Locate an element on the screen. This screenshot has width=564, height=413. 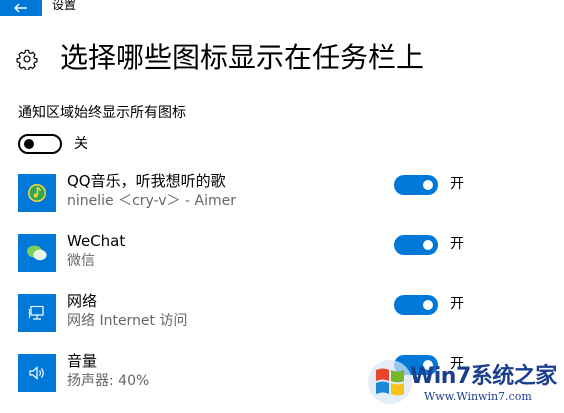
list-item-qq-music: QQ音乐，听我想听的歌 ninelie ＜cry-v＞ - Aimer 开 is located at coordinates (278, 194).